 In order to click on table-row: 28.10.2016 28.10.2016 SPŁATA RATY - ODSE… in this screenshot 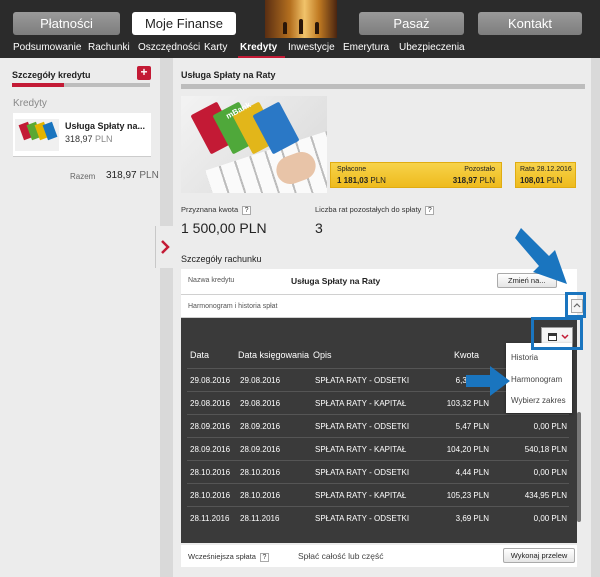, I will do `click(378, 471)`.